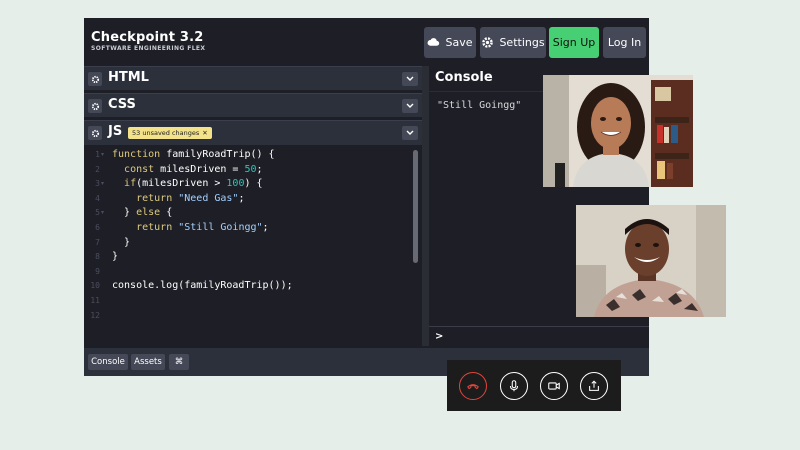 The image size is (800, 450). I want to click on settings-button: Settings, so click(513, 42).